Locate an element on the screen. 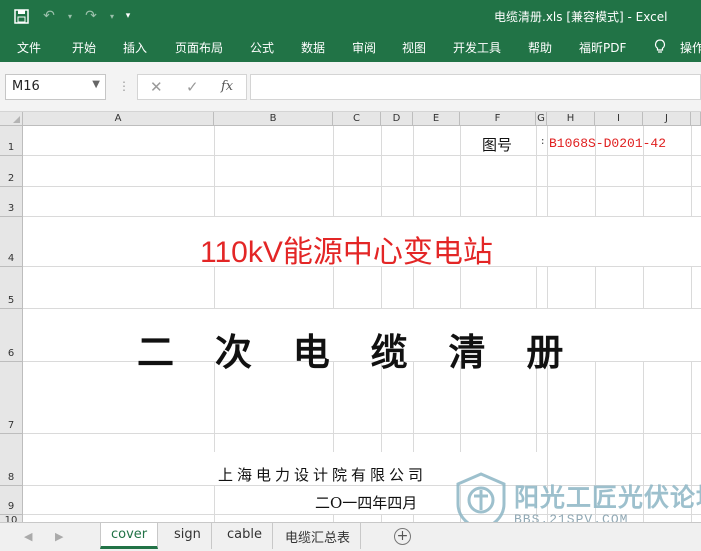  document-date: 二O一四年四月 is located at coordinates (366, 503).